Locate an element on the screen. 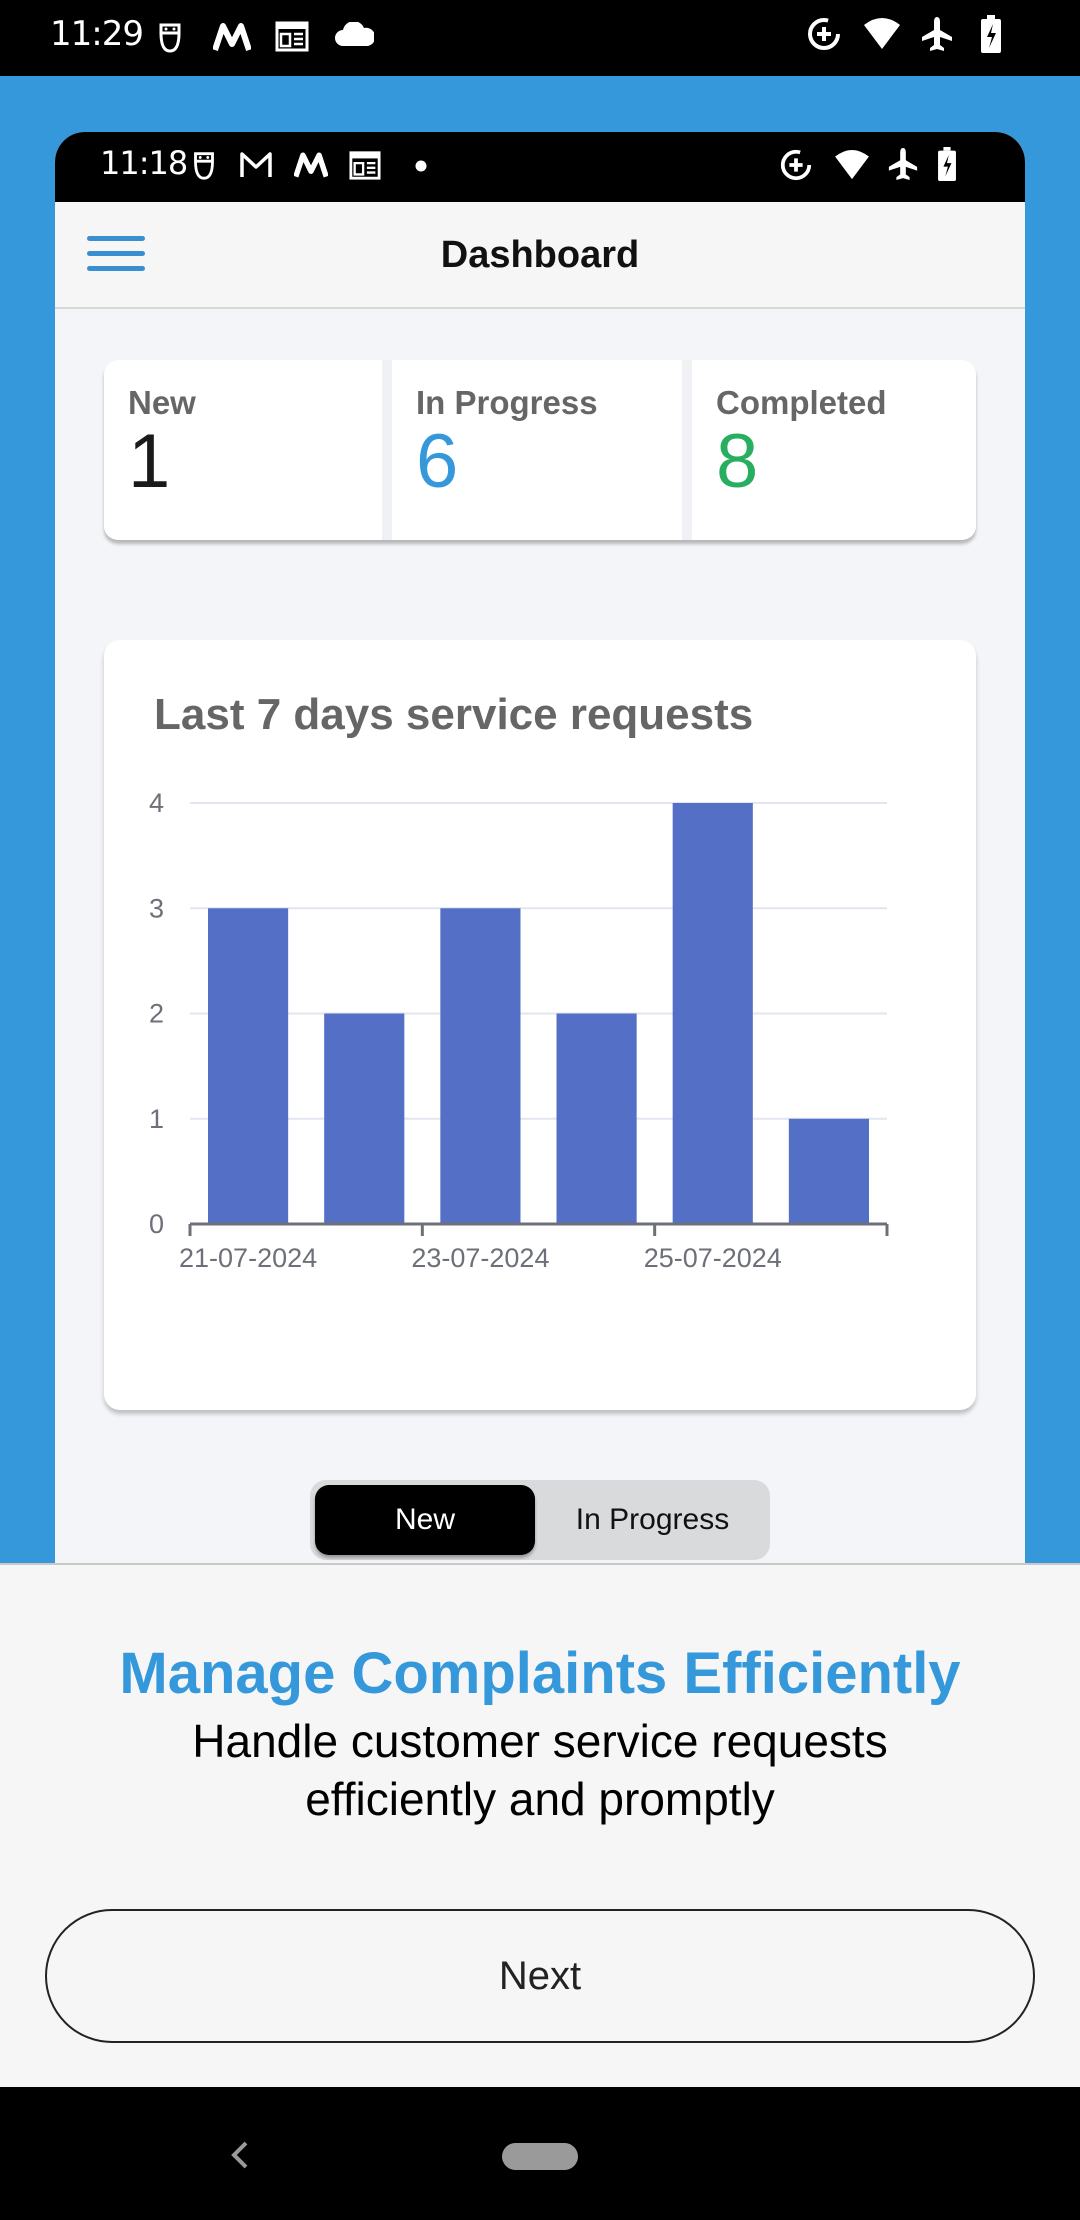 The height and width of the screenshot is (2220, 1080). y-tick-label: 2 is located at coordinates (156, 1014).